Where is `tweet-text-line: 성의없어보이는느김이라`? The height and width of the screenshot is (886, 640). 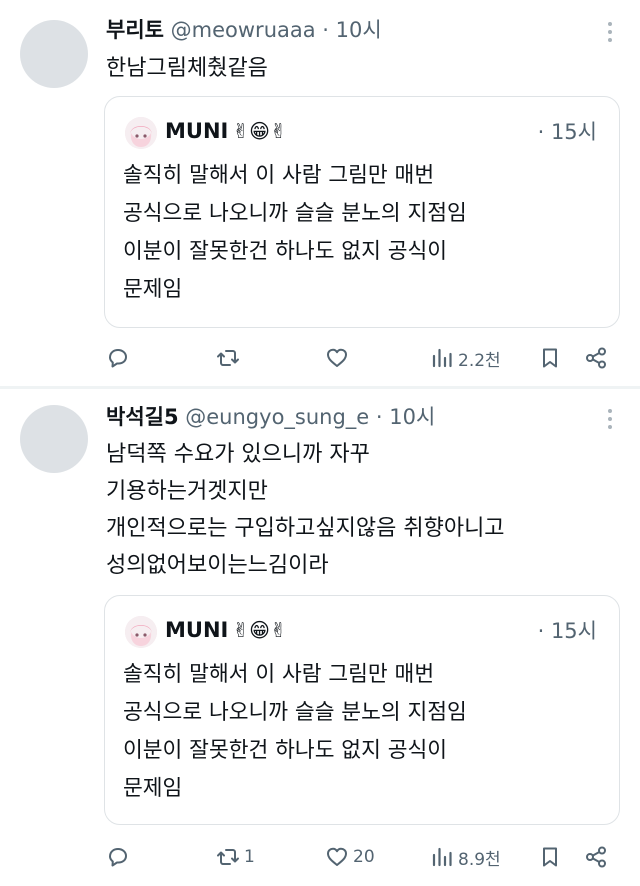
tweet-text-line: 성의없어보이는느김이라 is located at coordinates (217, 565).